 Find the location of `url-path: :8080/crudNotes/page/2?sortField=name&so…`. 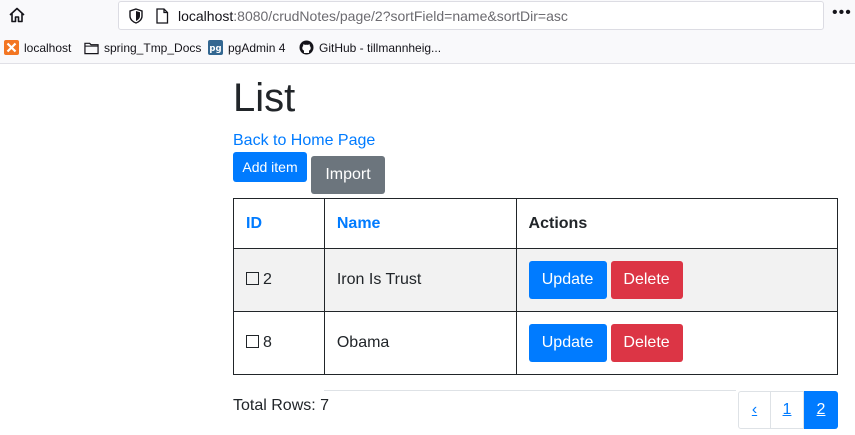

url-path: :8080/crudNotes/page/2?sortField=name&so… is located at coordinates (400, 16).